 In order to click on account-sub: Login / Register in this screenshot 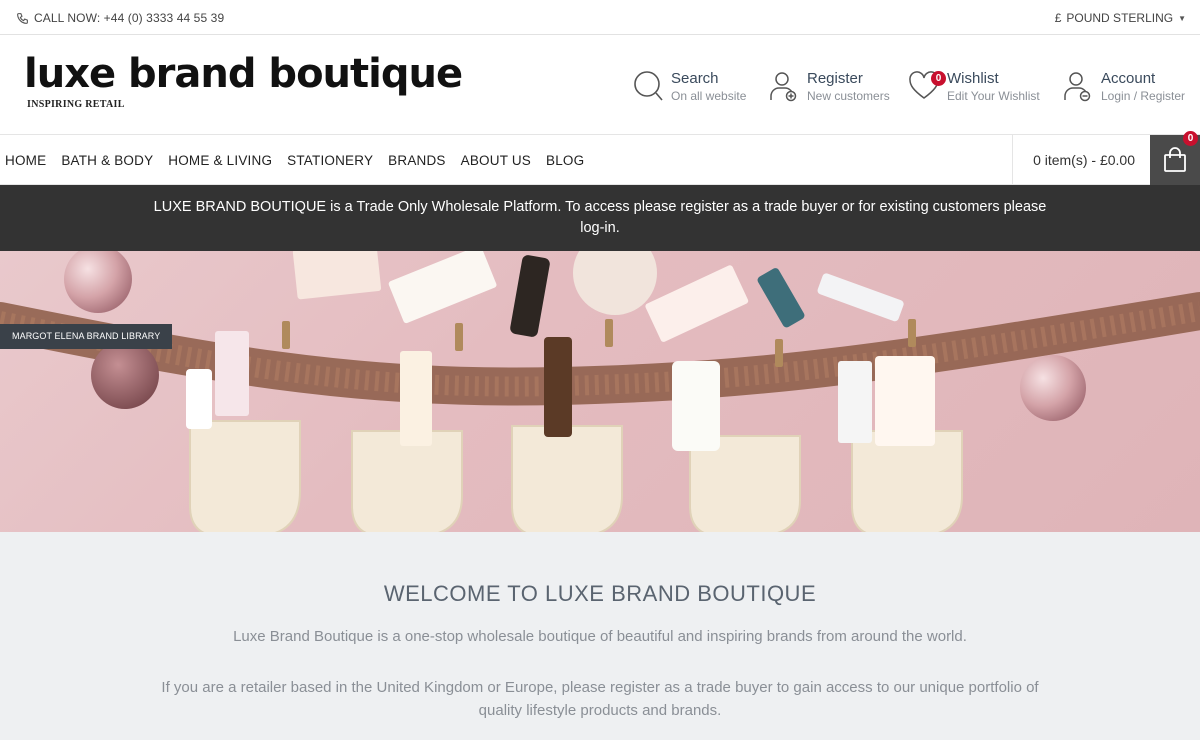, I will do `click(1143, 96)`.